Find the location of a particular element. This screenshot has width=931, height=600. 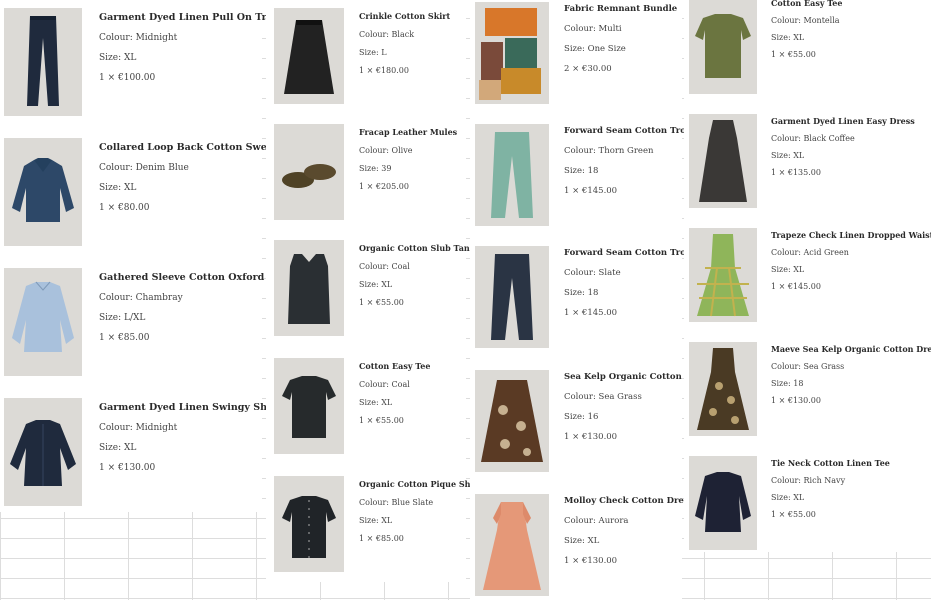

item-colour: Colour: Coal is located at coordinates (384, 384).